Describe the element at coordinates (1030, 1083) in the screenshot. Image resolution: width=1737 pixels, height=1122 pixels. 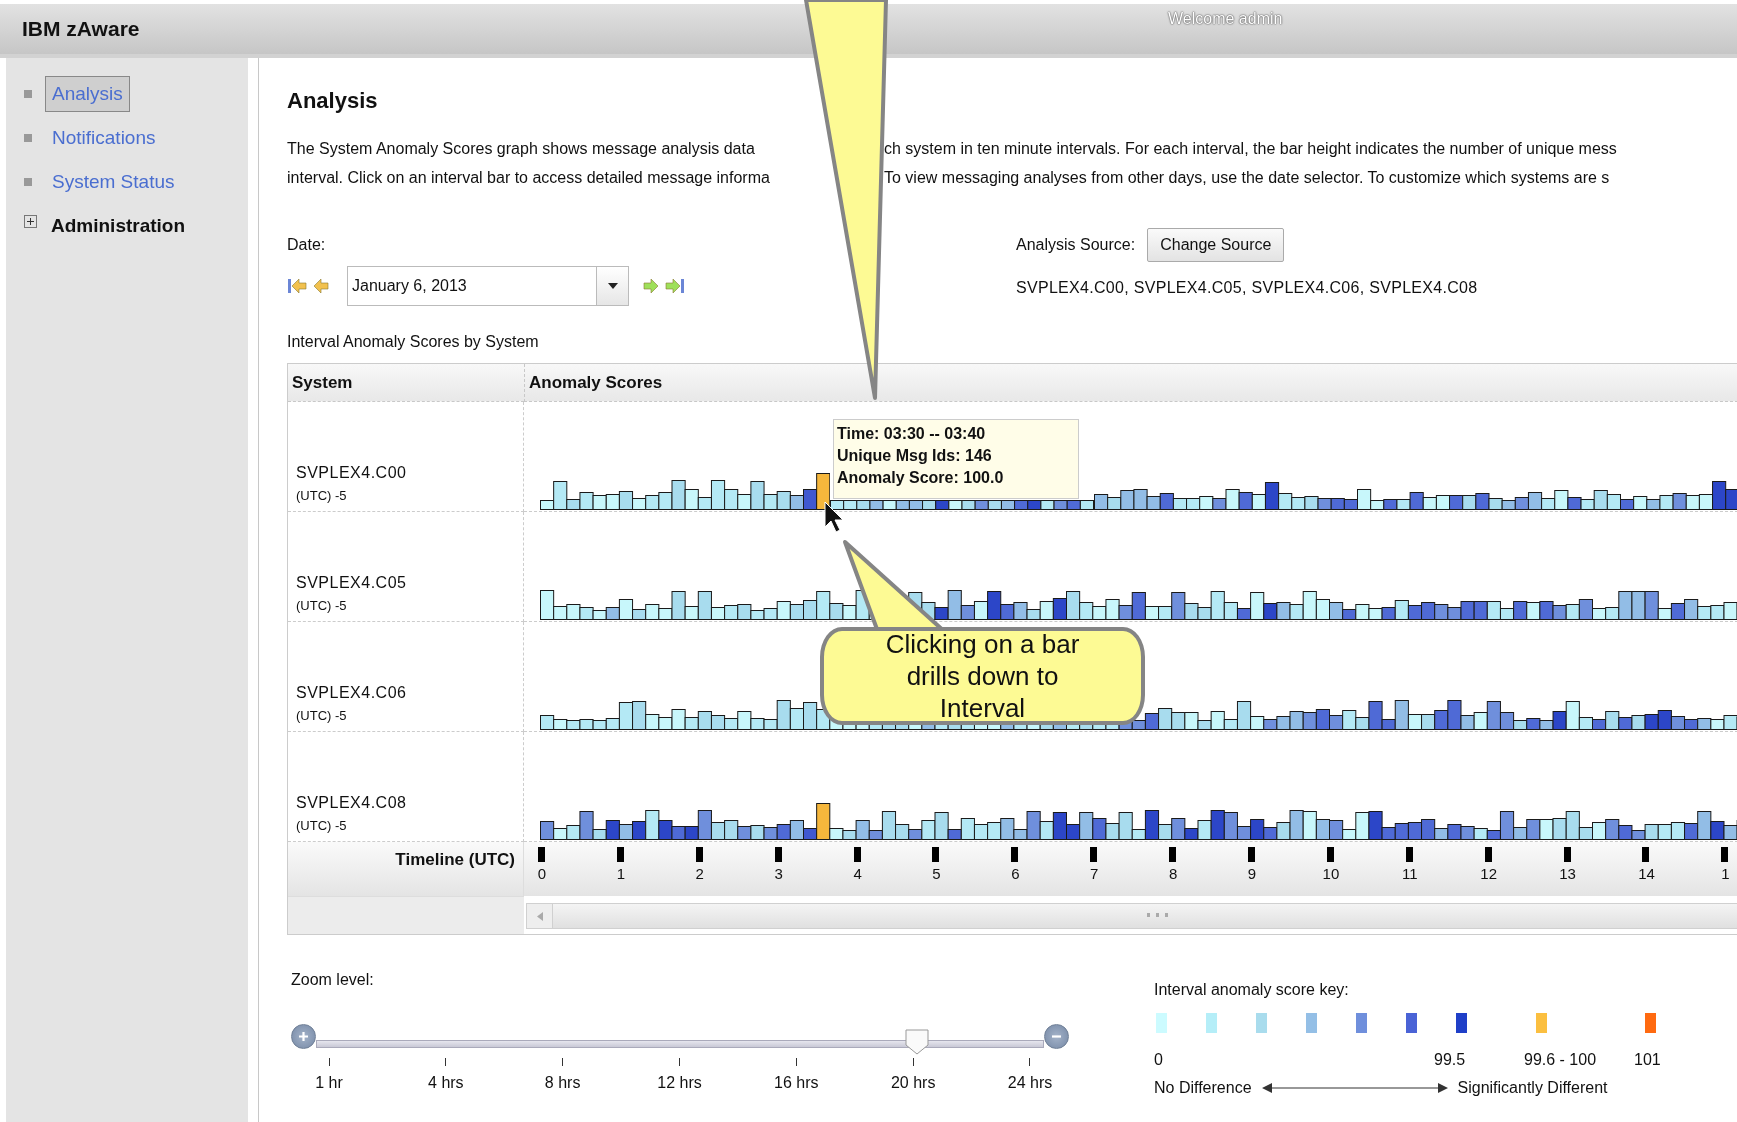
I see `zoom-tick-label: 24 hrs` at that location.